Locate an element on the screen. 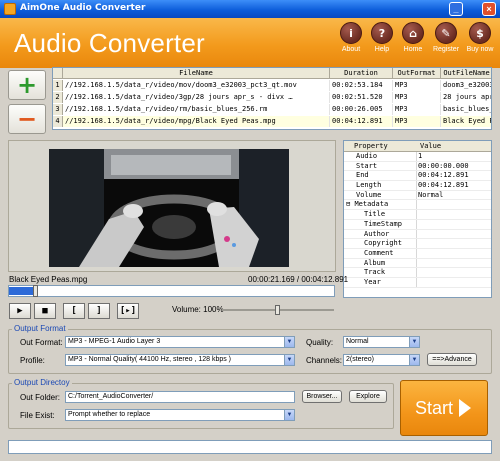  start-button: Start is located at coordinates (444, 408).